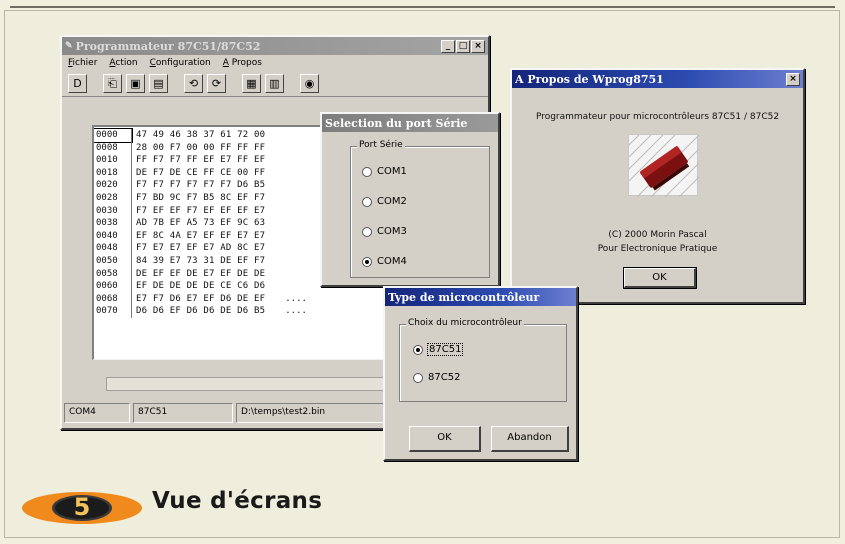 This screenshot has height=544, width=845. I want to click on microcontroller-chip-icon, so click(664, 166).